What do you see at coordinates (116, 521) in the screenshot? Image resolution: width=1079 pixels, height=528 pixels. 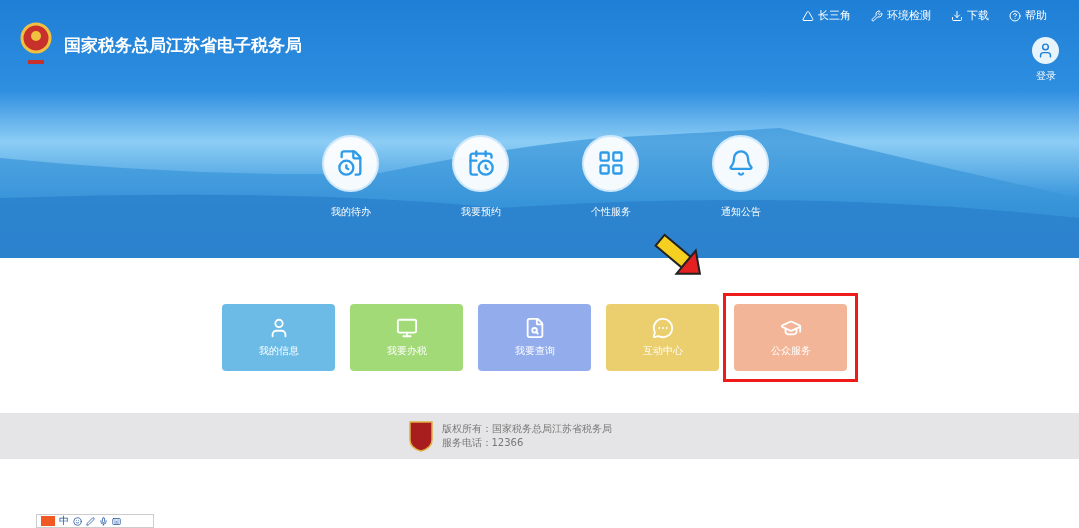 I see `keyboard-icon` at bounding box center [116, 521].